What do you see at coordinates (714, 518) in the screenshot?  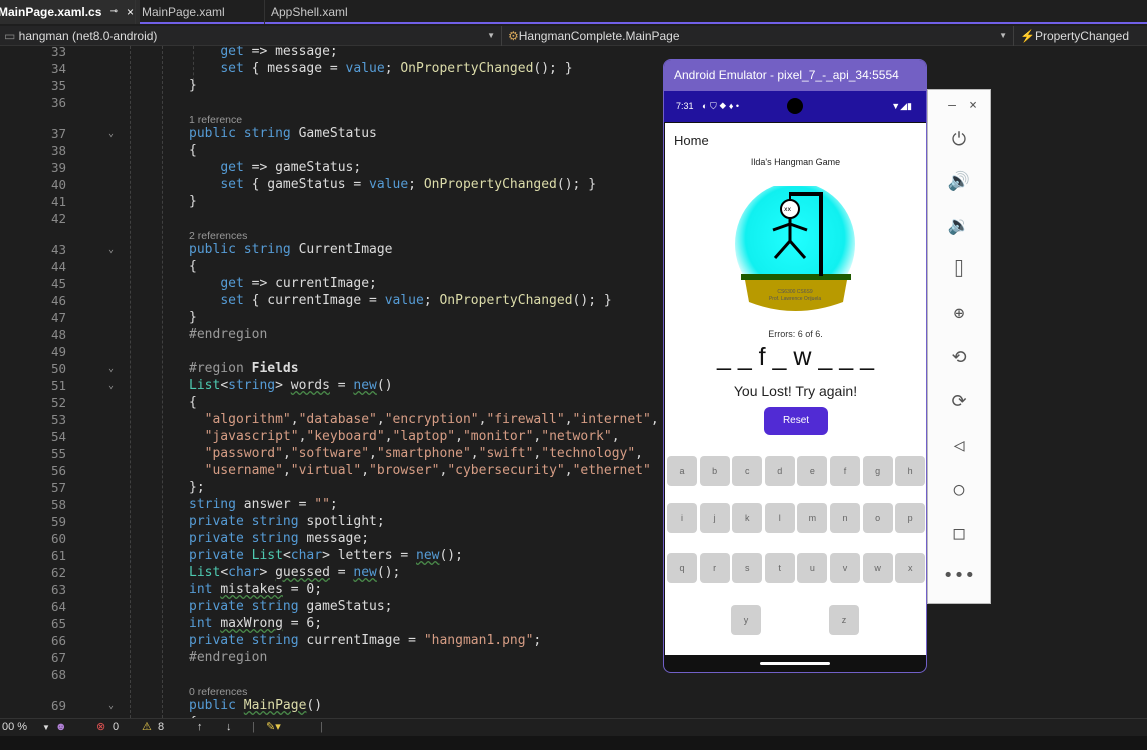 I see `letter-key-j: j` at bounding box center [714, 518].